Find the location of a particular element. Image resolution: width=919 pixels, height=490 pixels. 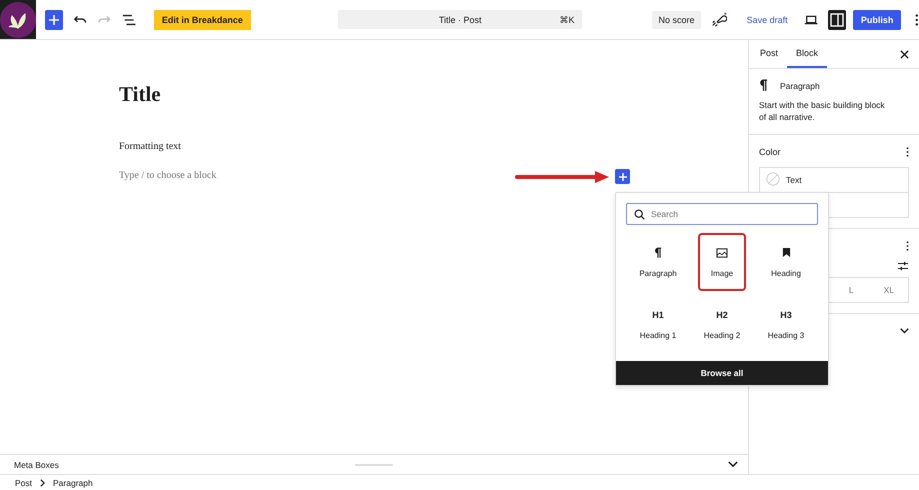

save-draft-button: Save draft is located at coordinates (767, 19).